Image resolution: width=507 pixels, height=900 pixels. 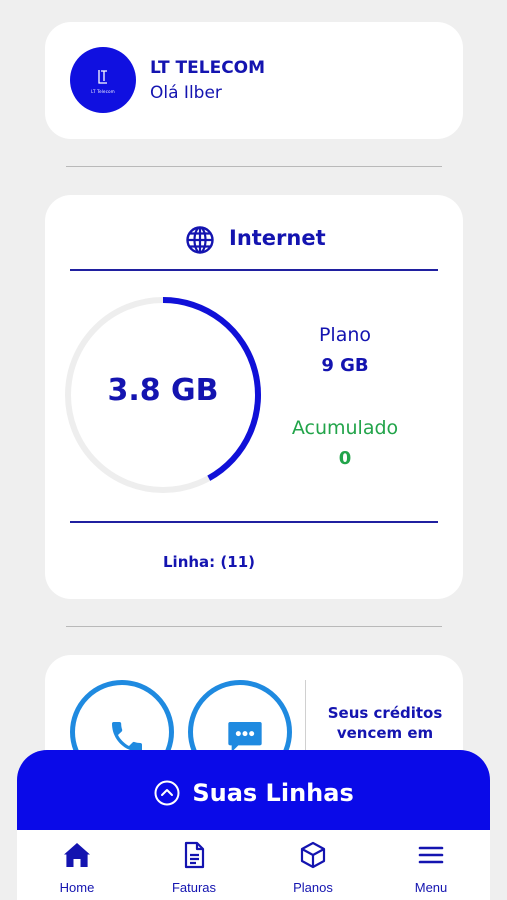 I want to click on greeting-text: Olá Ilber, so click(x=186, y=93).